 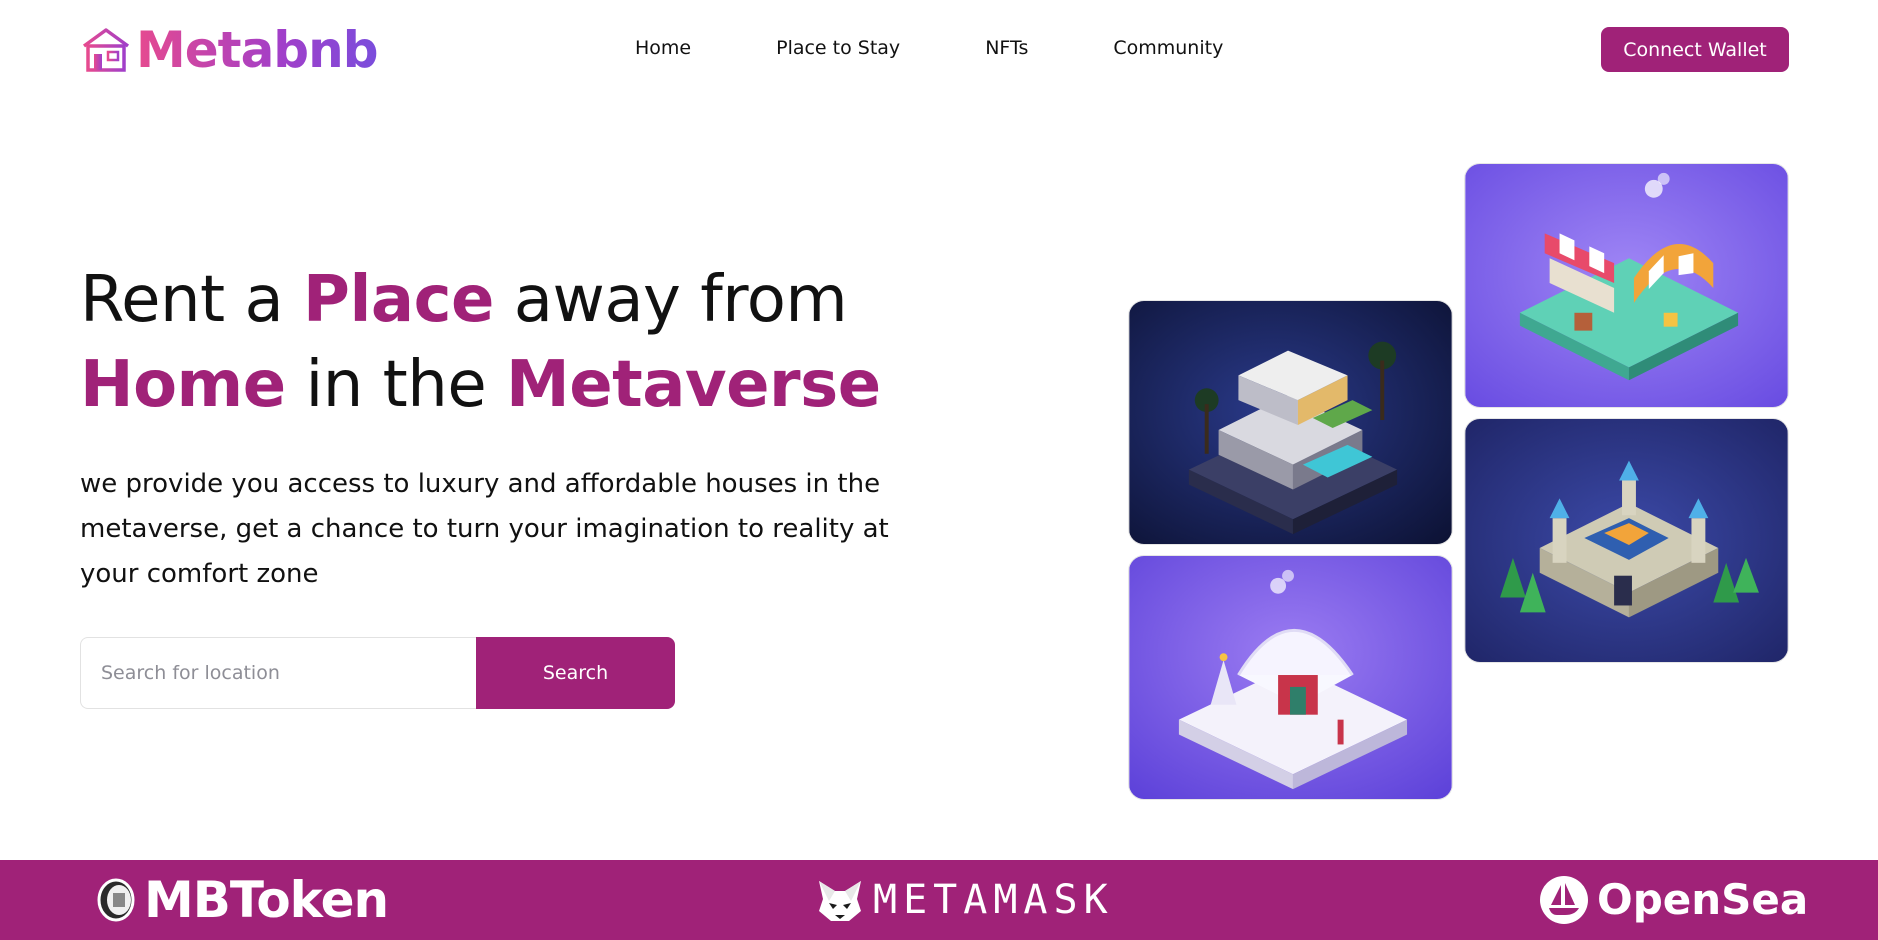 I want to click on search-button: Search, so click(x=575, y=673).